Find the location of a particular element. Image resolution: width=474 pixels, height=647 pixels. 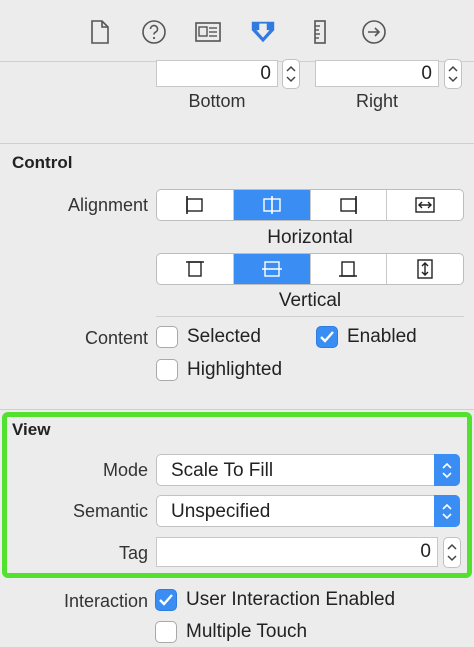

arrow-circle-icon is located at coordinates (374, 32).